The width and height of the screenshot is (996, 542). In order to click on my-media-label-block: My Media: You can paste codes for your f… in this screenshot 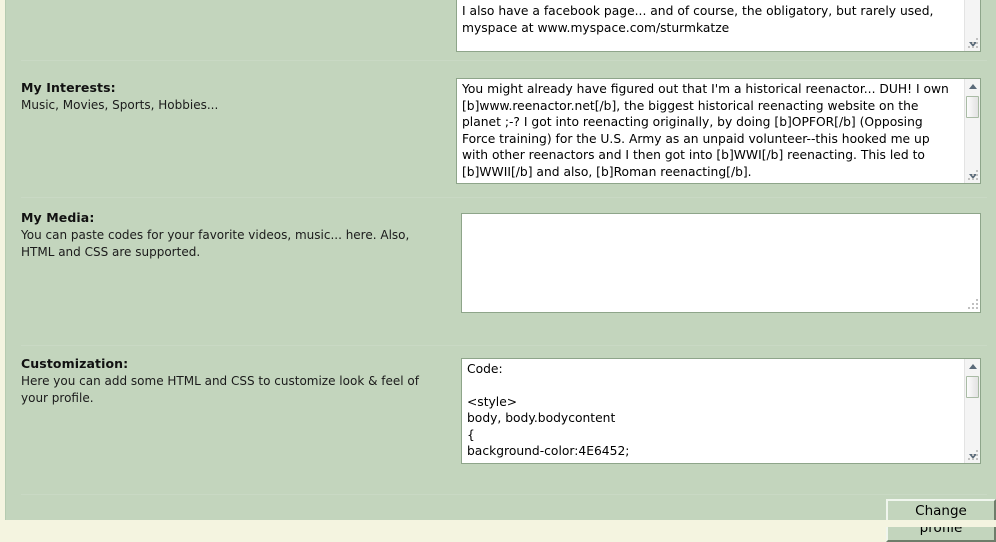, I will do `click(231, 235)`.